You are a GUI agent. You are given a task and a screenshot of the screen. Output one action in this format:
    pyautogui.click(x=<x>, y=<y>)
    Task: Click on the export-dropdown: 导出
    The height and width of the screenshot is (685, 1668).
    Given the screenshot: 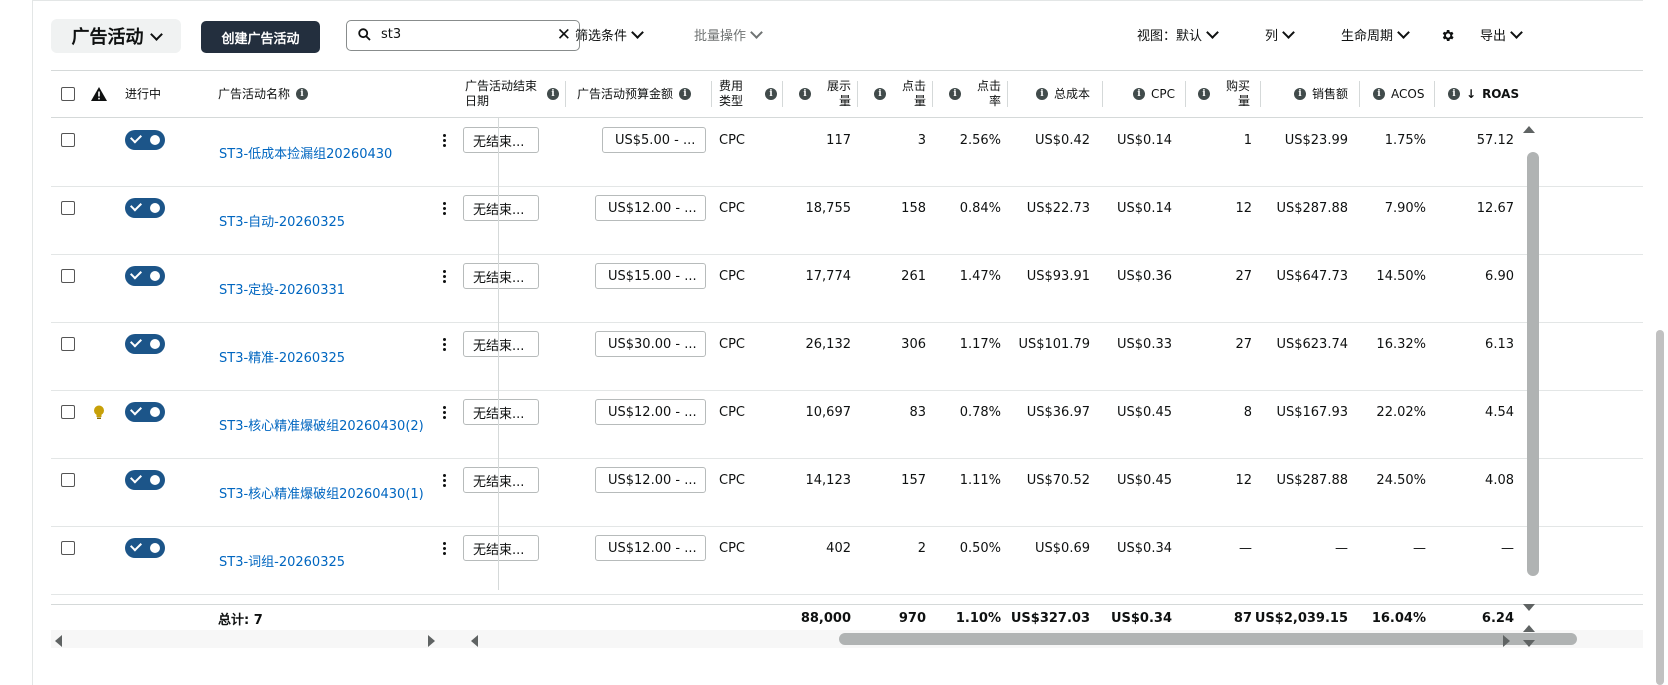 What is the action you would take?
    pyautogui.click(x=1501, y=34)
    